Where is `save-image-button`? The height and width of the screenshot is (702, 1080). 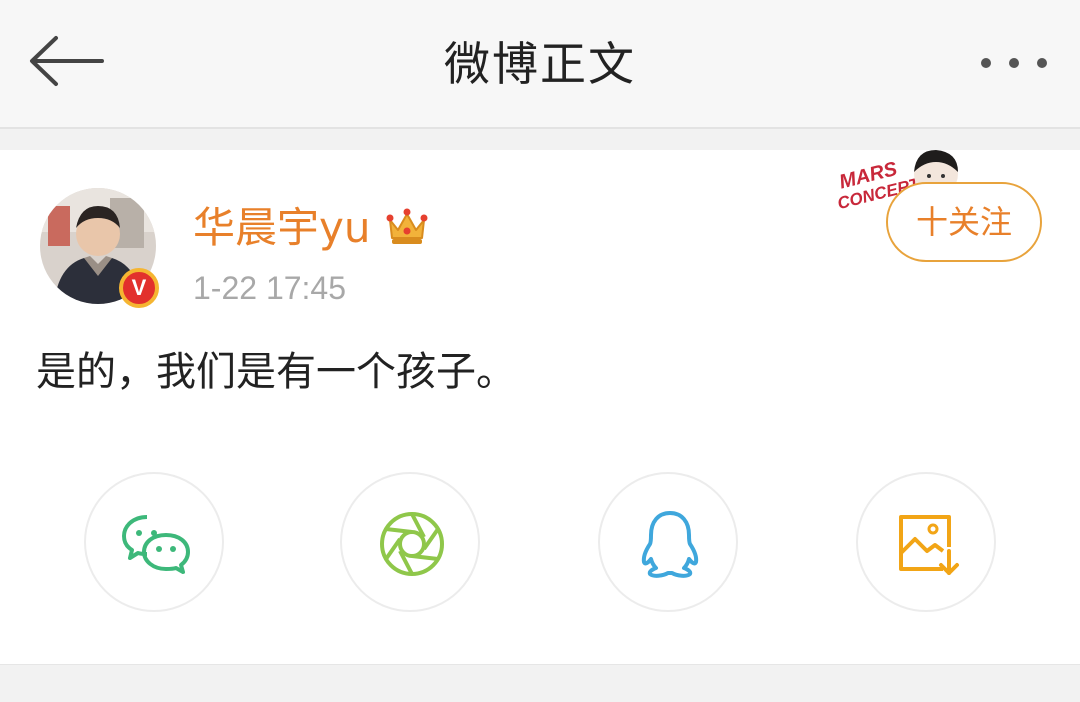 save-image-button is located at coordinates (926, 542).